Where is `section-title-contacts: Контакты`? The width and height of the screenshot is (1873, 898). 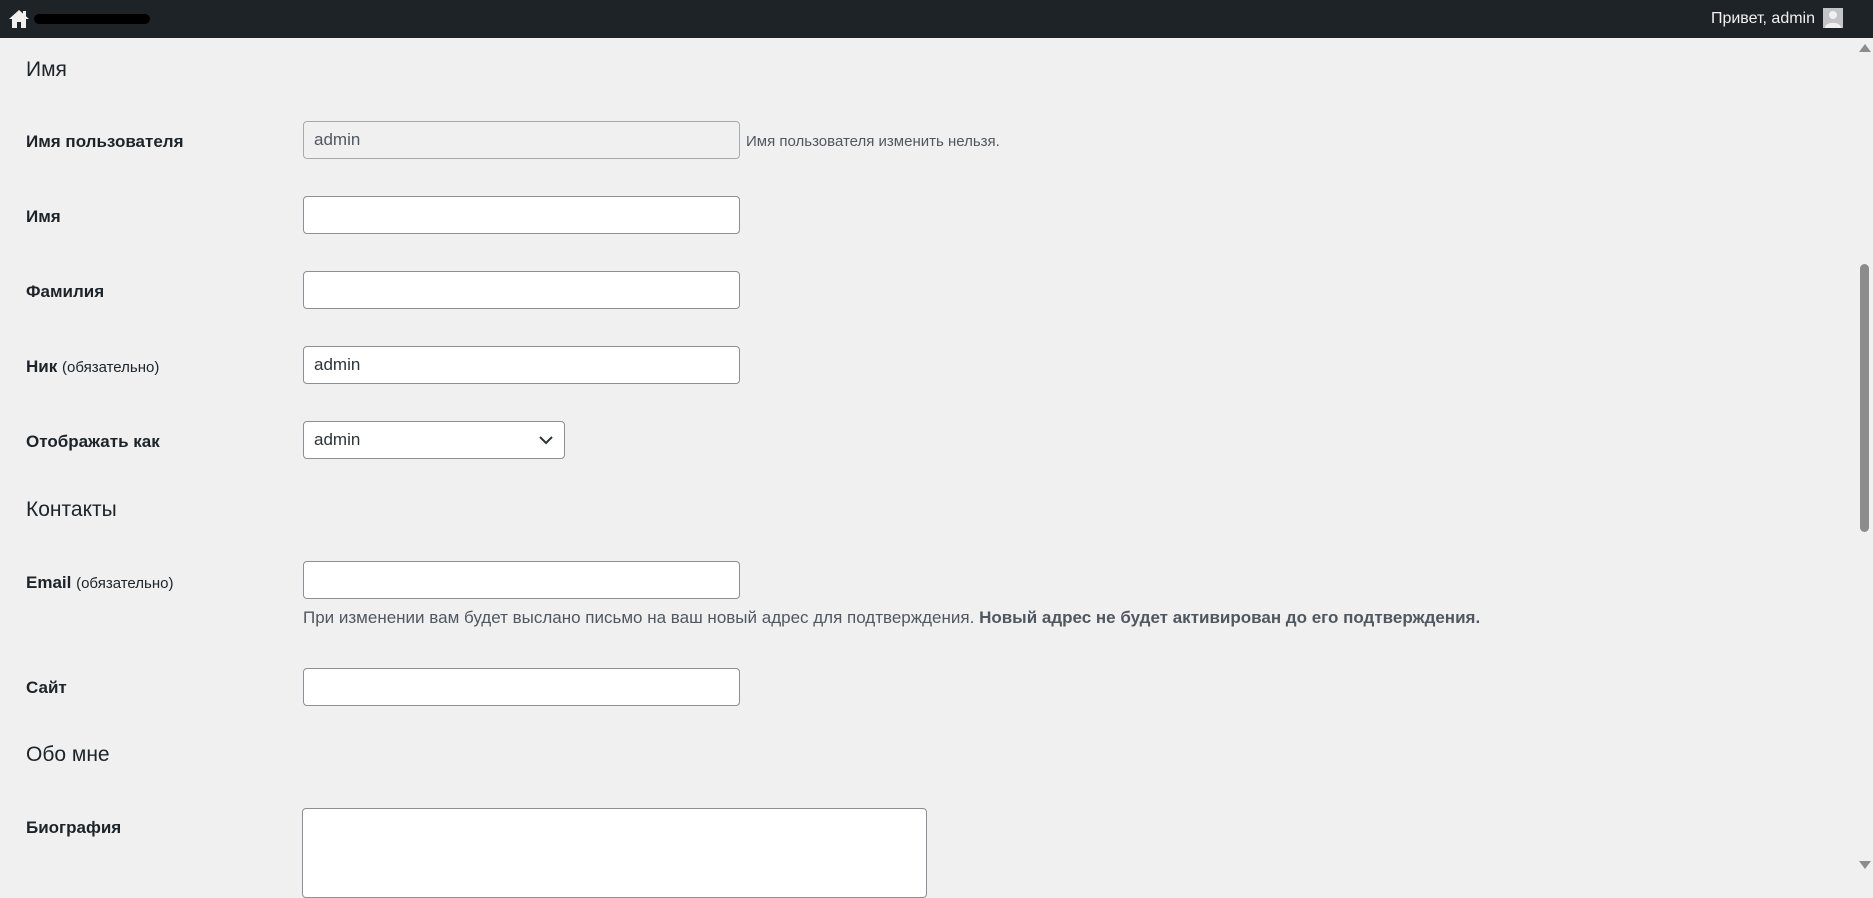
section-title-contacts: Контакты is located at coordinates (71, 509).